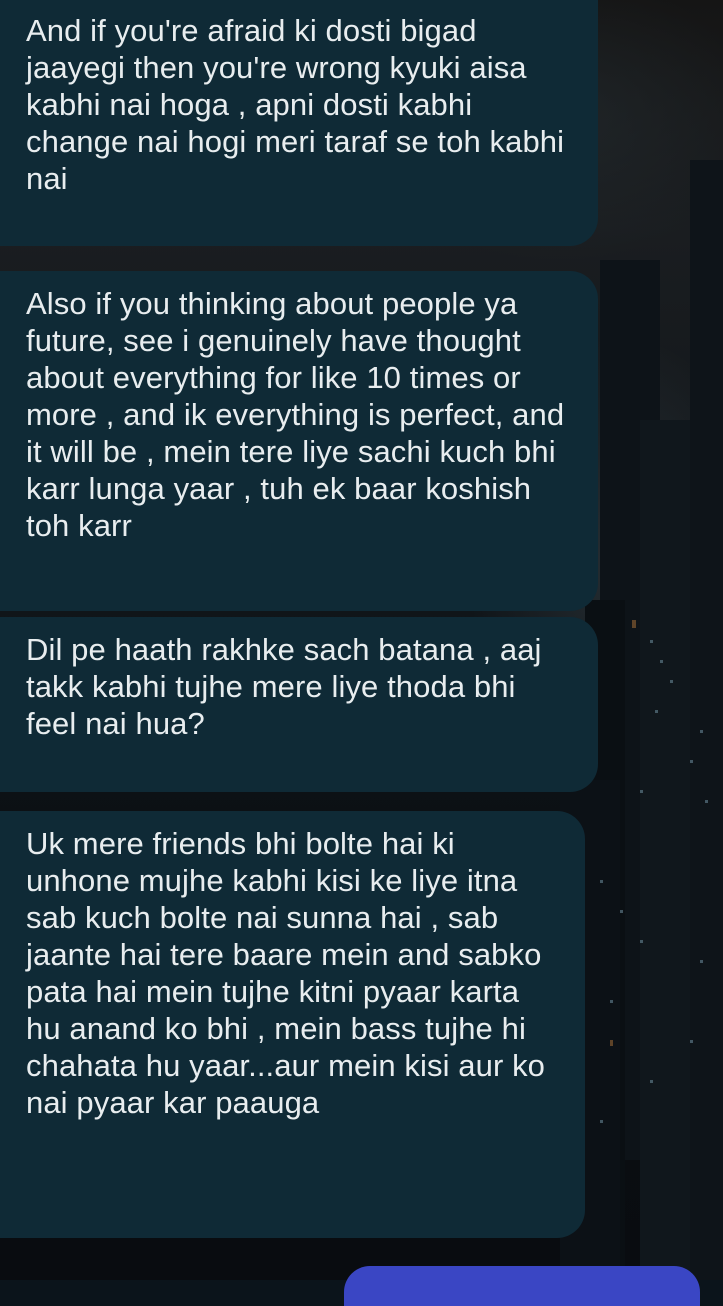 This screenshot has height=1306, width=723. I want to click on outgoing-message-bubble, so click(522, 1286).